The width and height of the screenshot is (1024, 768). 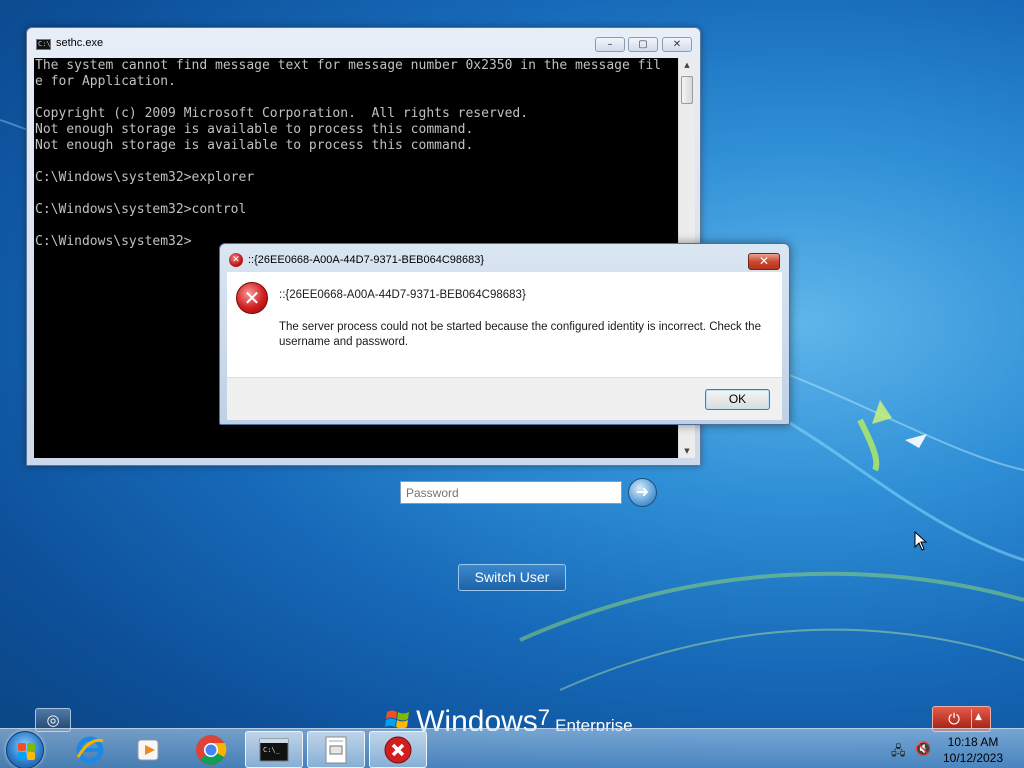 I want to click on power-icon: ⏻, so click(x=954, y=719).